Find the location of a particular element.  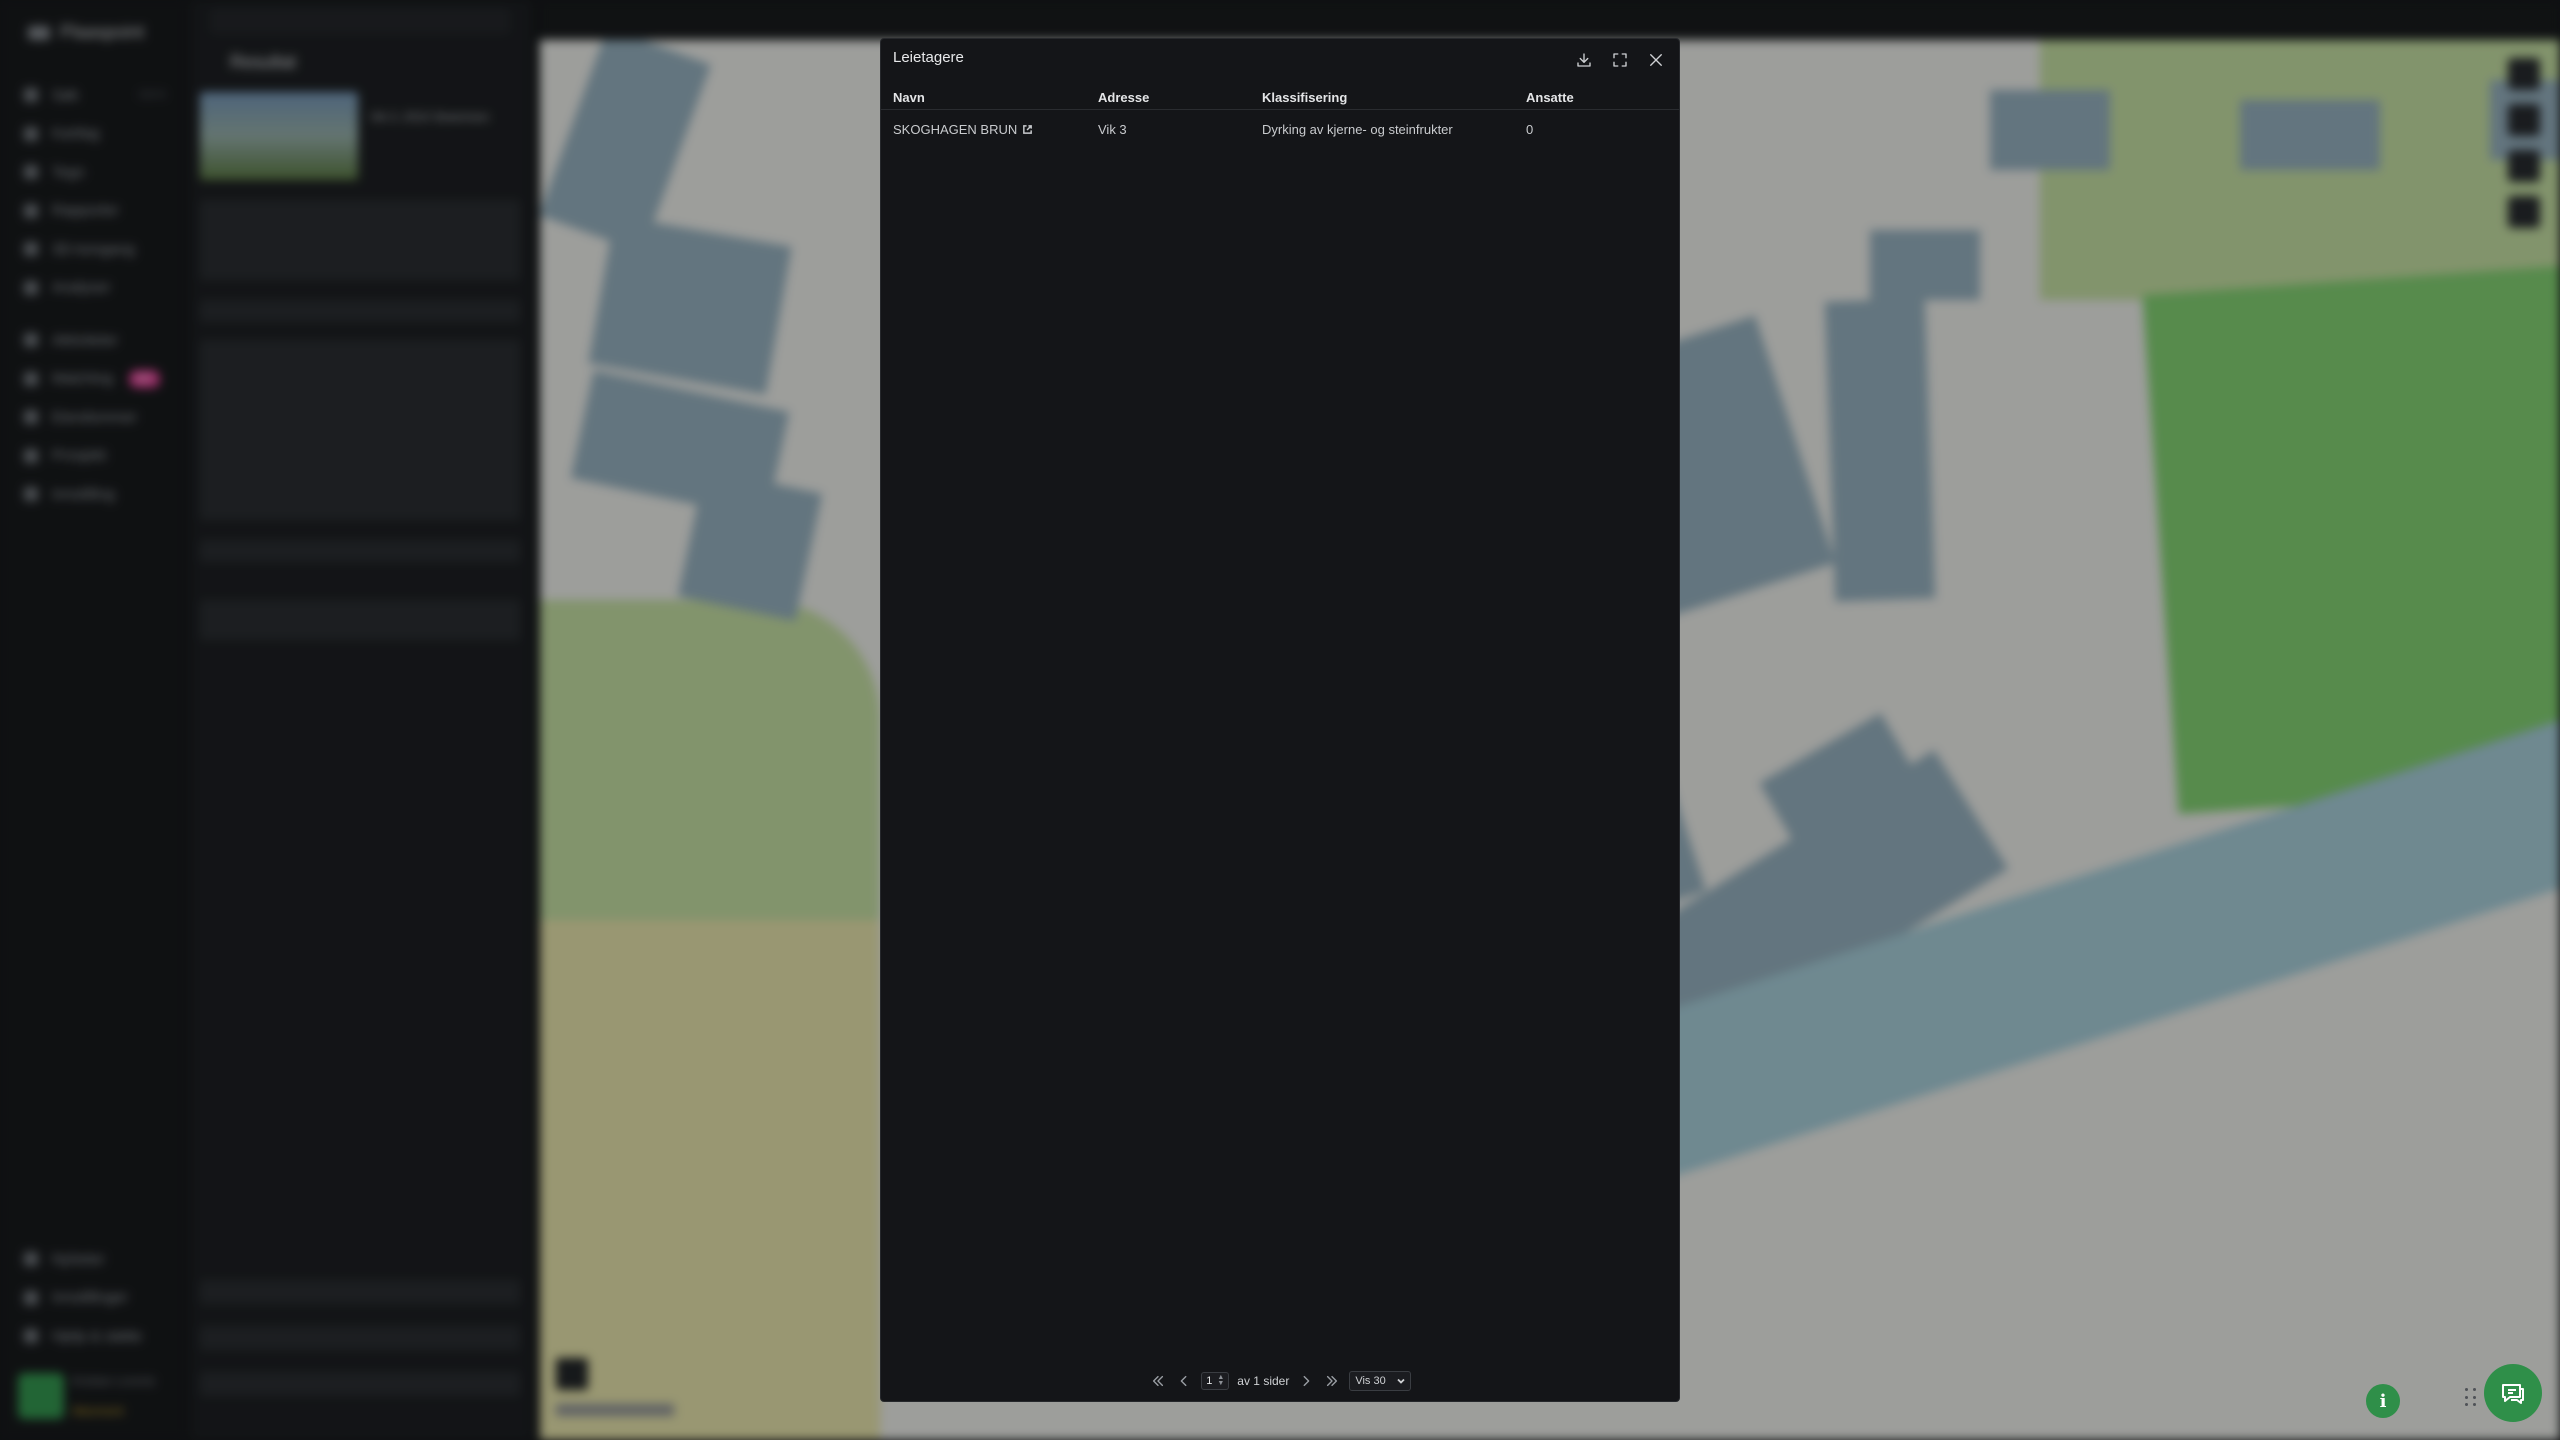

page-number-input: 1 ▲ ▼ is located at coordinates (1215, 1381).